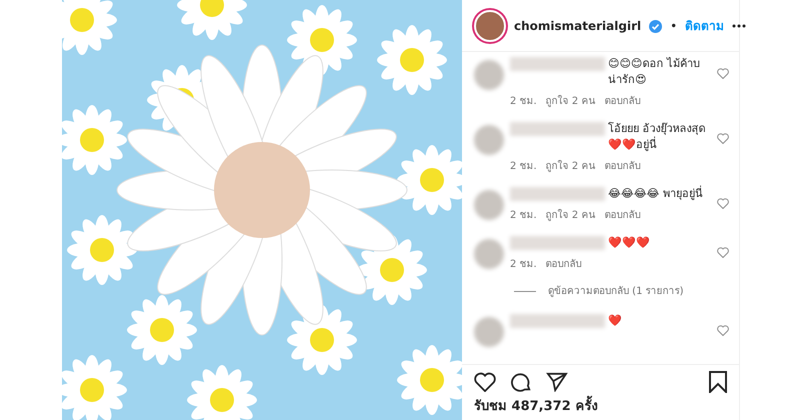 The width and height of the screenshot is (800, 420). What do you see at coordinates (578, 25) in the screenshot?
I see `username: chomismaterialgirl` at bounding box center [578, 25].